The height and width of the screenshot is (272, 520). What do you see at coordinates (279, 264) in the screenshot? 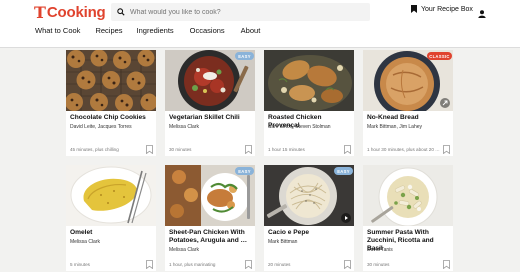
I see `recipe-time: 20 minutes` at bounding box center [279, 264].